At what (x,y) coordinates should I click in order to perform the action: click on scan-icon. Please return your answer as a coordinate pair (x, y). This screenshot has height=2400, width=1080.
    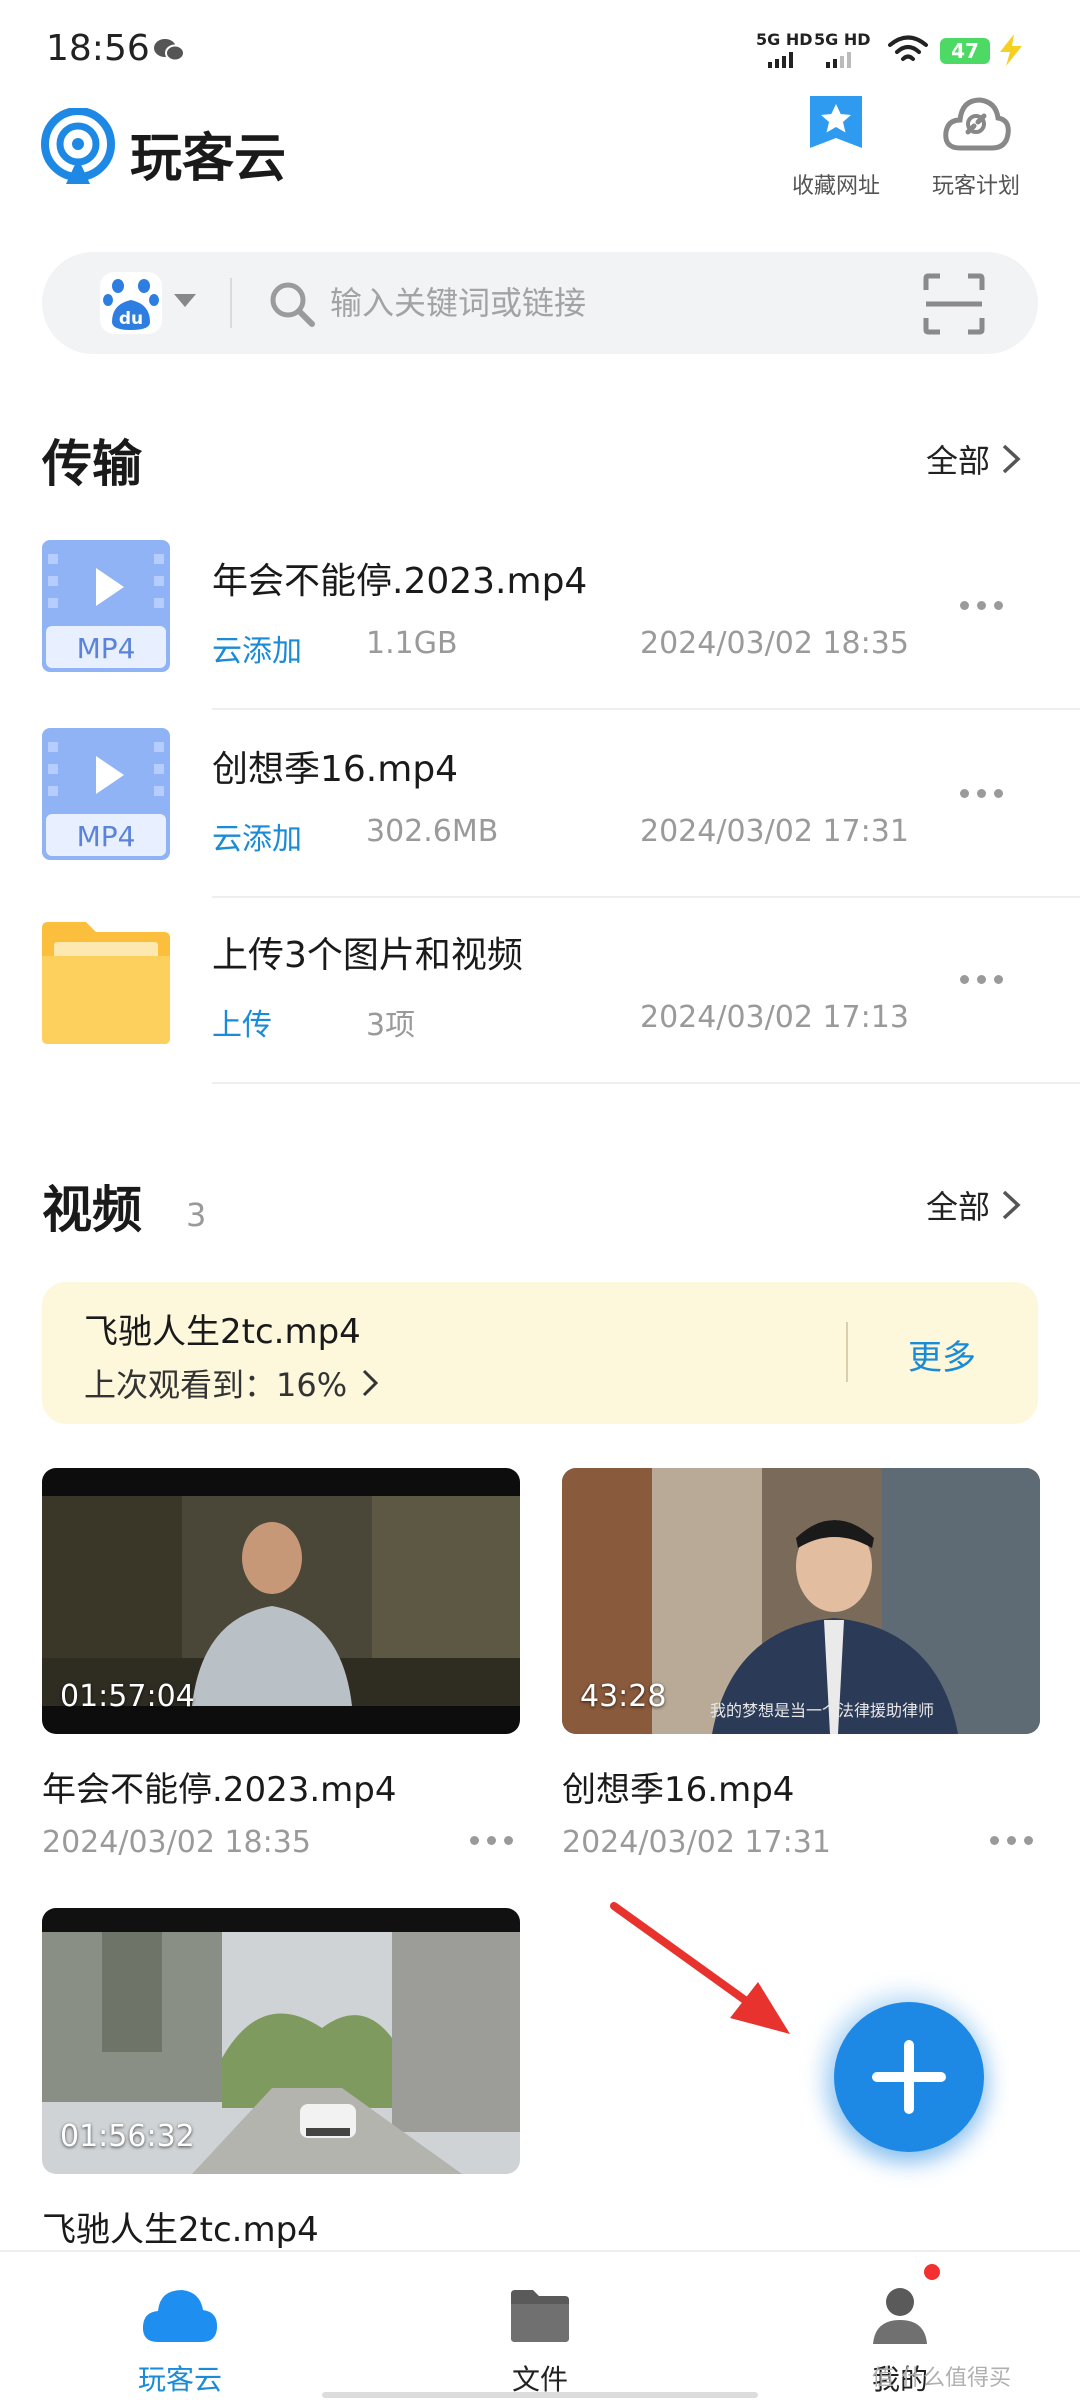
    Looking at the image, I should click on (954, 304).